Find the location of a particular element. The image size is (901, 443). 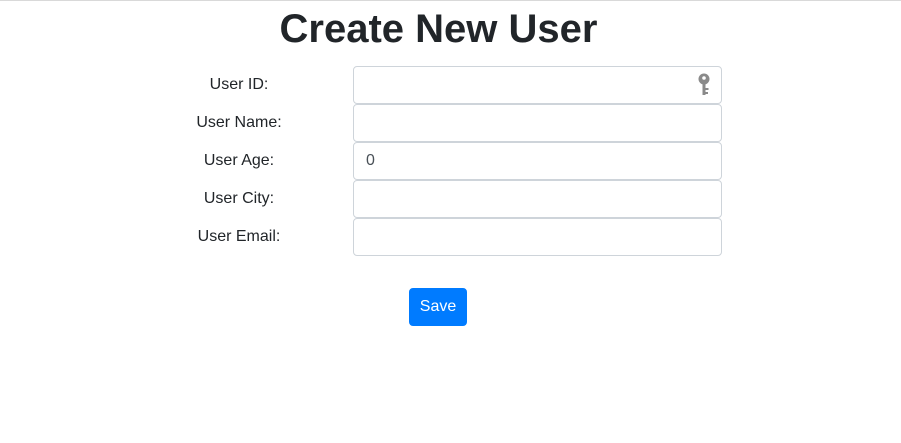

form-row-user-age: User Age: is located at coordinates (450, 161).